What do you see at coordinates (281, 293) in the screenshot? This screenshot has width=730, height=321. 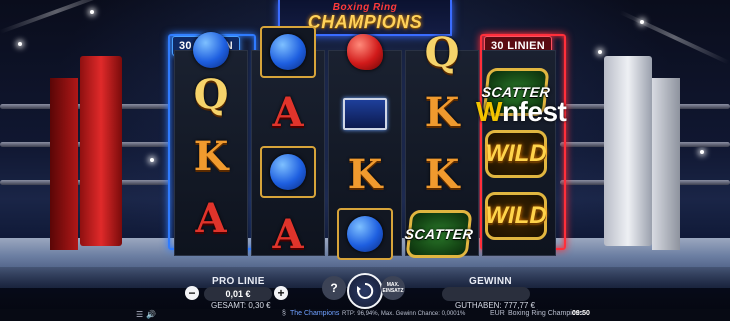 I see `bet-increase-button: +` at bounding box center [281, 293].